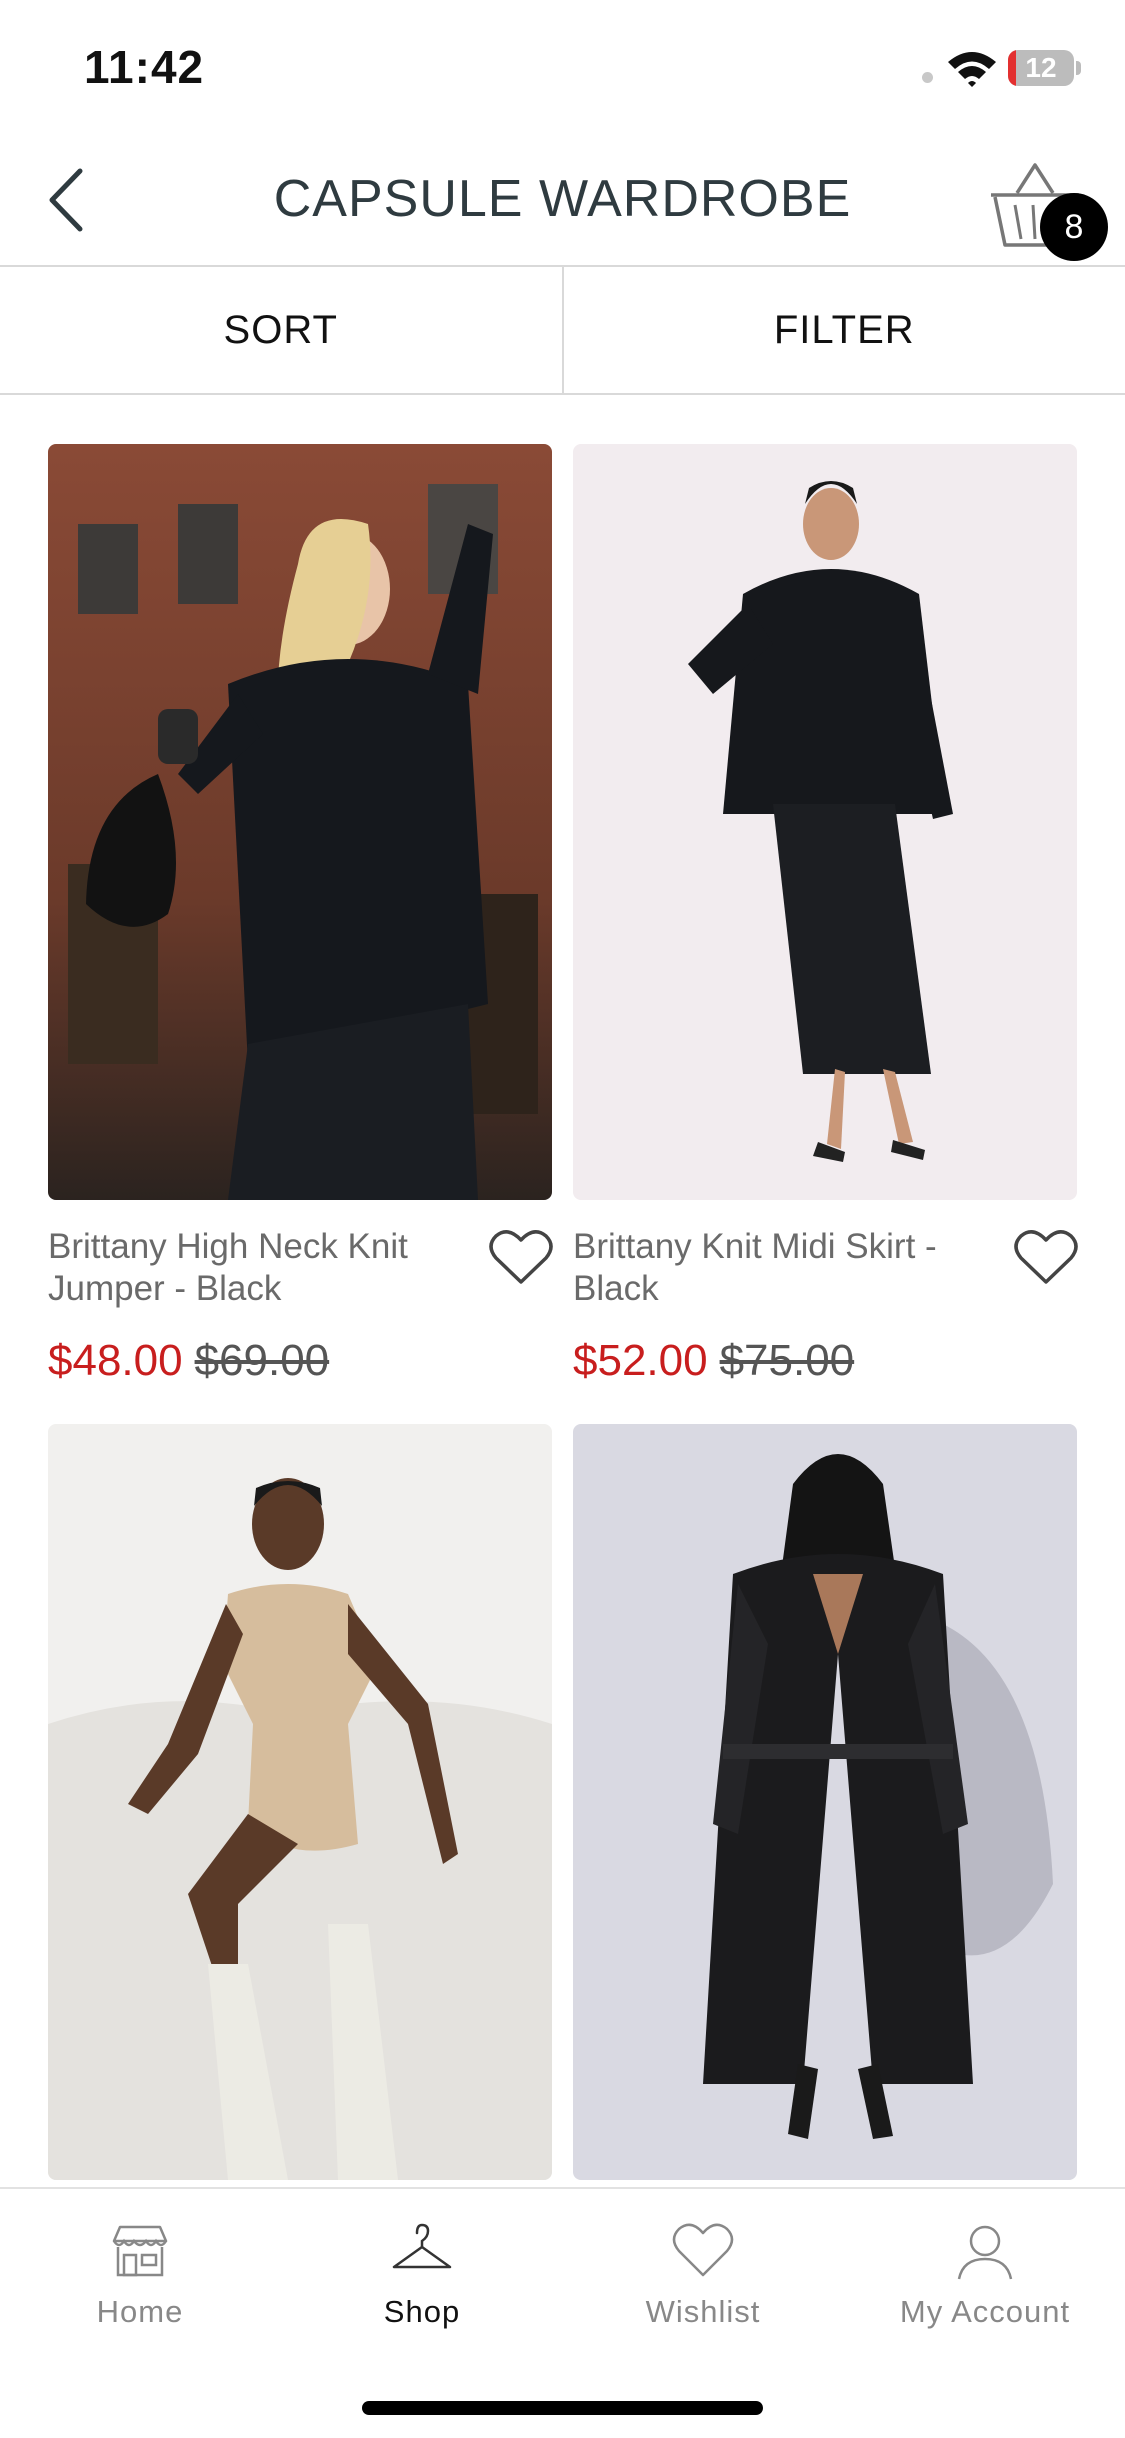  I want to click on product-image-knit-jumper, so click(300, 822).